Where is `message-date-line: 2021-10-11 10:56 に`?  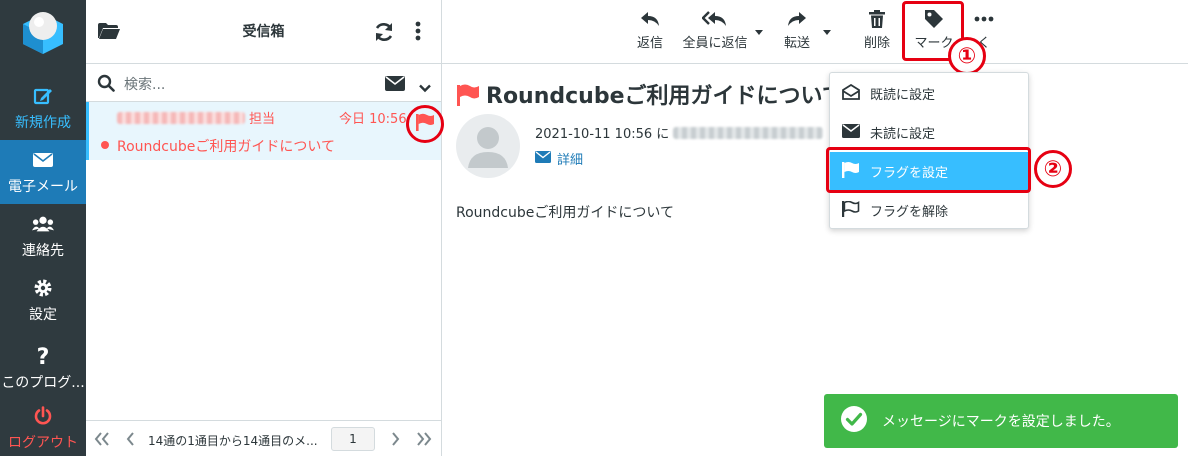
message-date-line: 2021-10-11 10:56 に is located at coordinates (602, 134).